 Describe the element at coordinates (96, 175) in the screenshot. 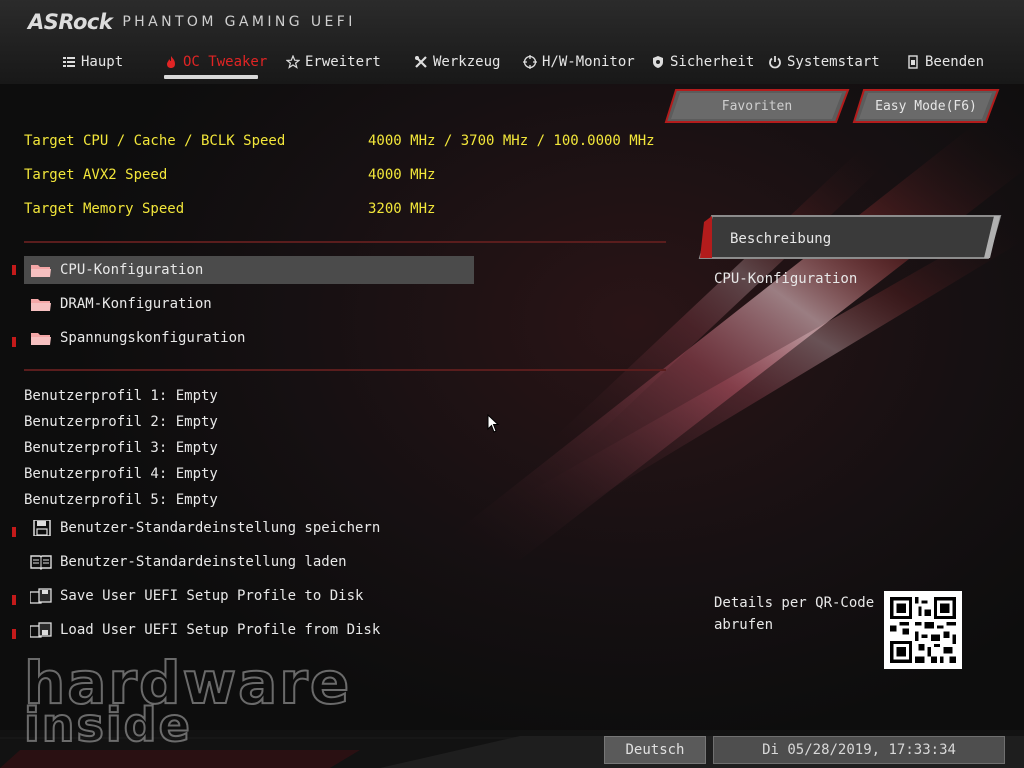

I see `target-avx2-label: Target AVX2 Speed` at that location.